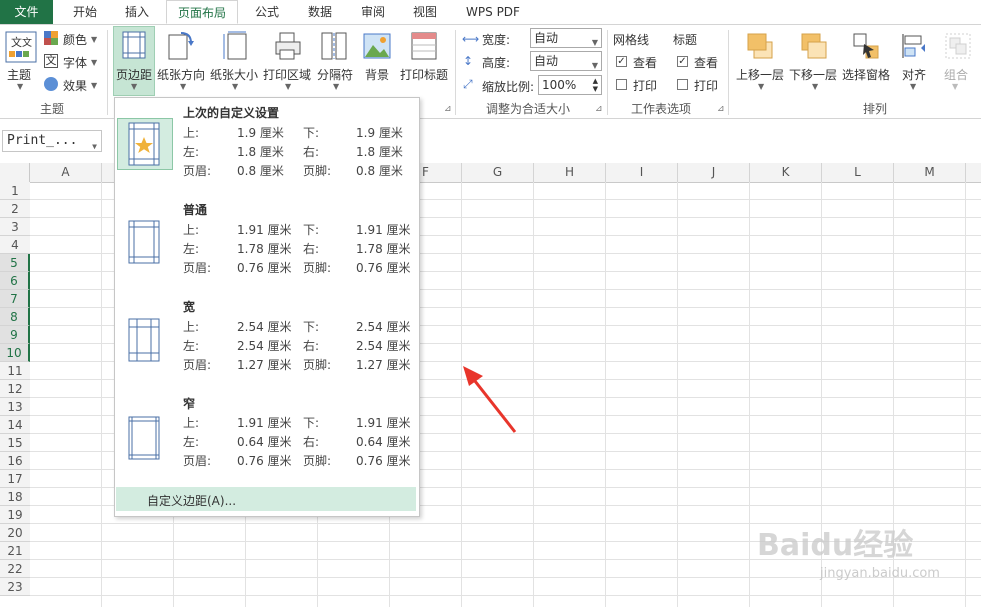  I want to click on group-label-arrange: 排列, so click(874, 109).